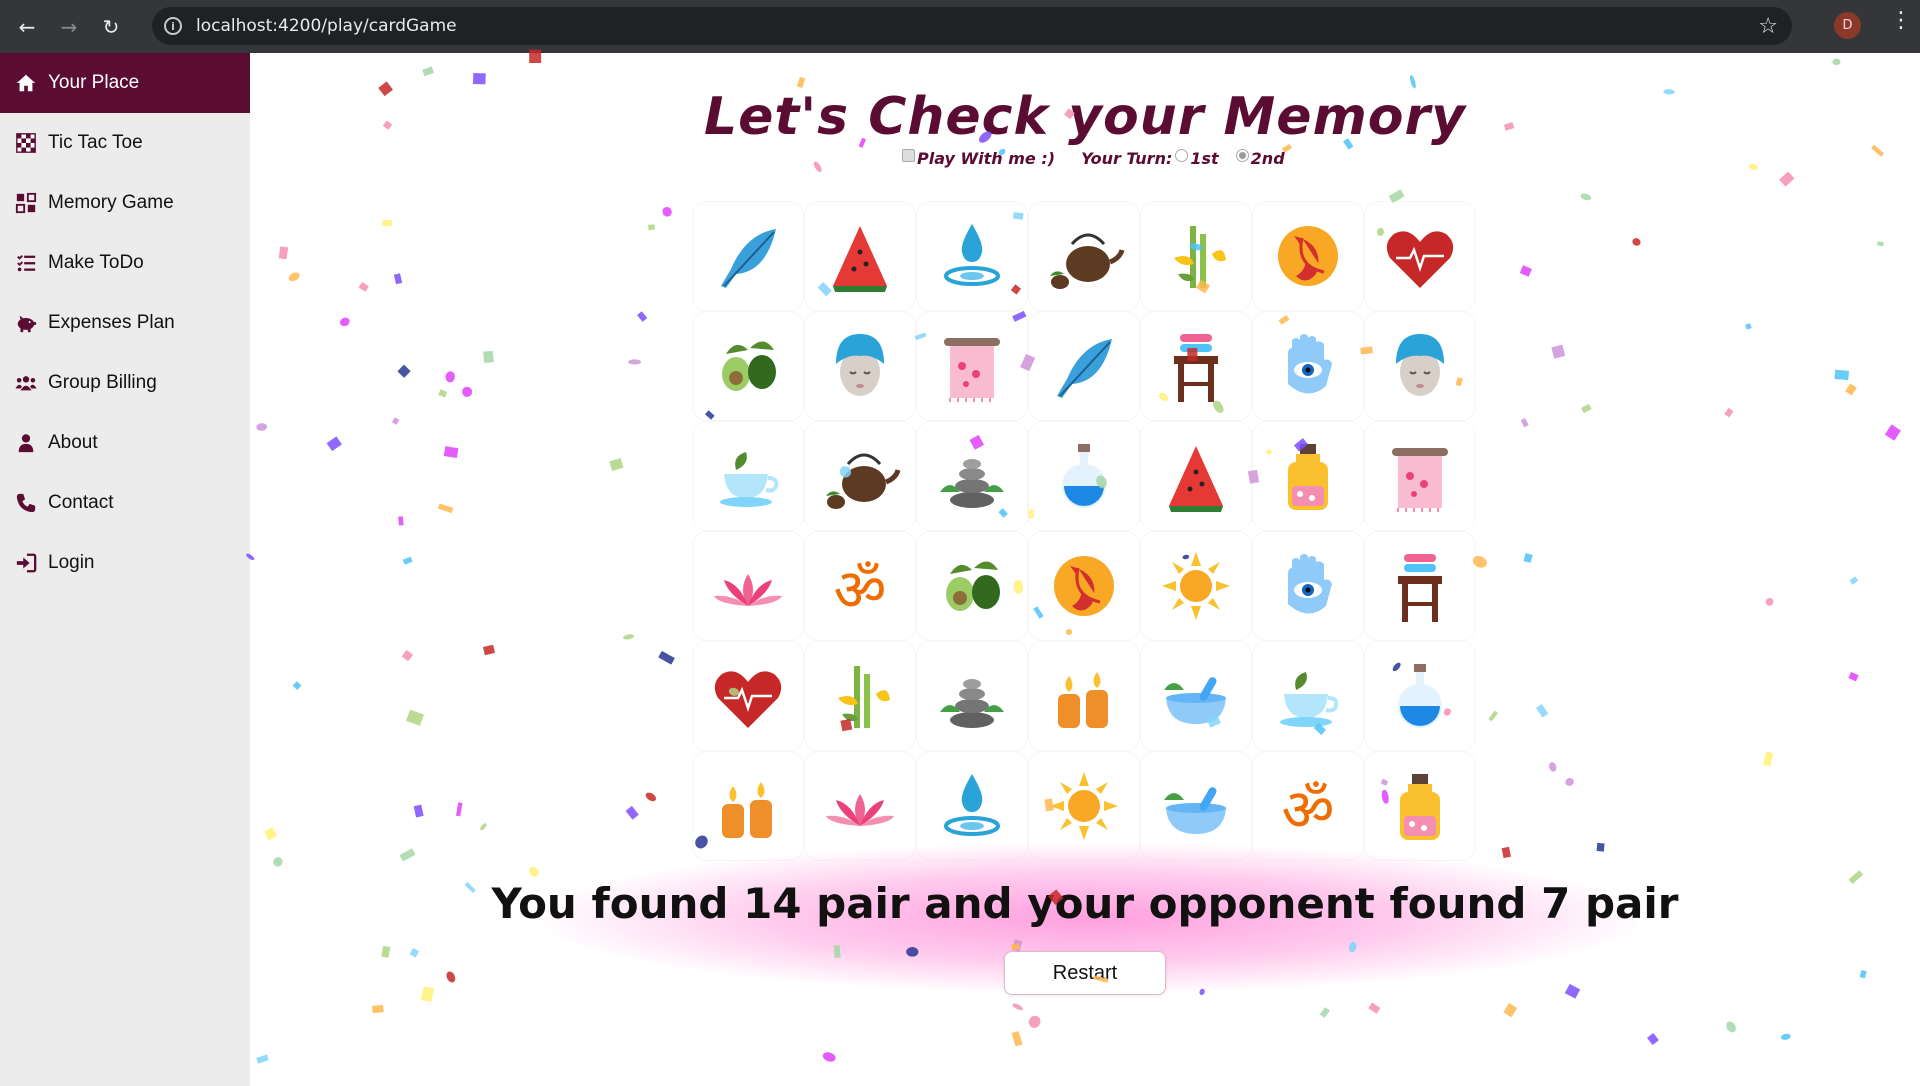 The height and width of the screenshot is (1086, 1920). What do you see at coordinates (81, 502) in the screenshot?
I see `sidebar-item-label: Contact` at bounding box center [81, 502].